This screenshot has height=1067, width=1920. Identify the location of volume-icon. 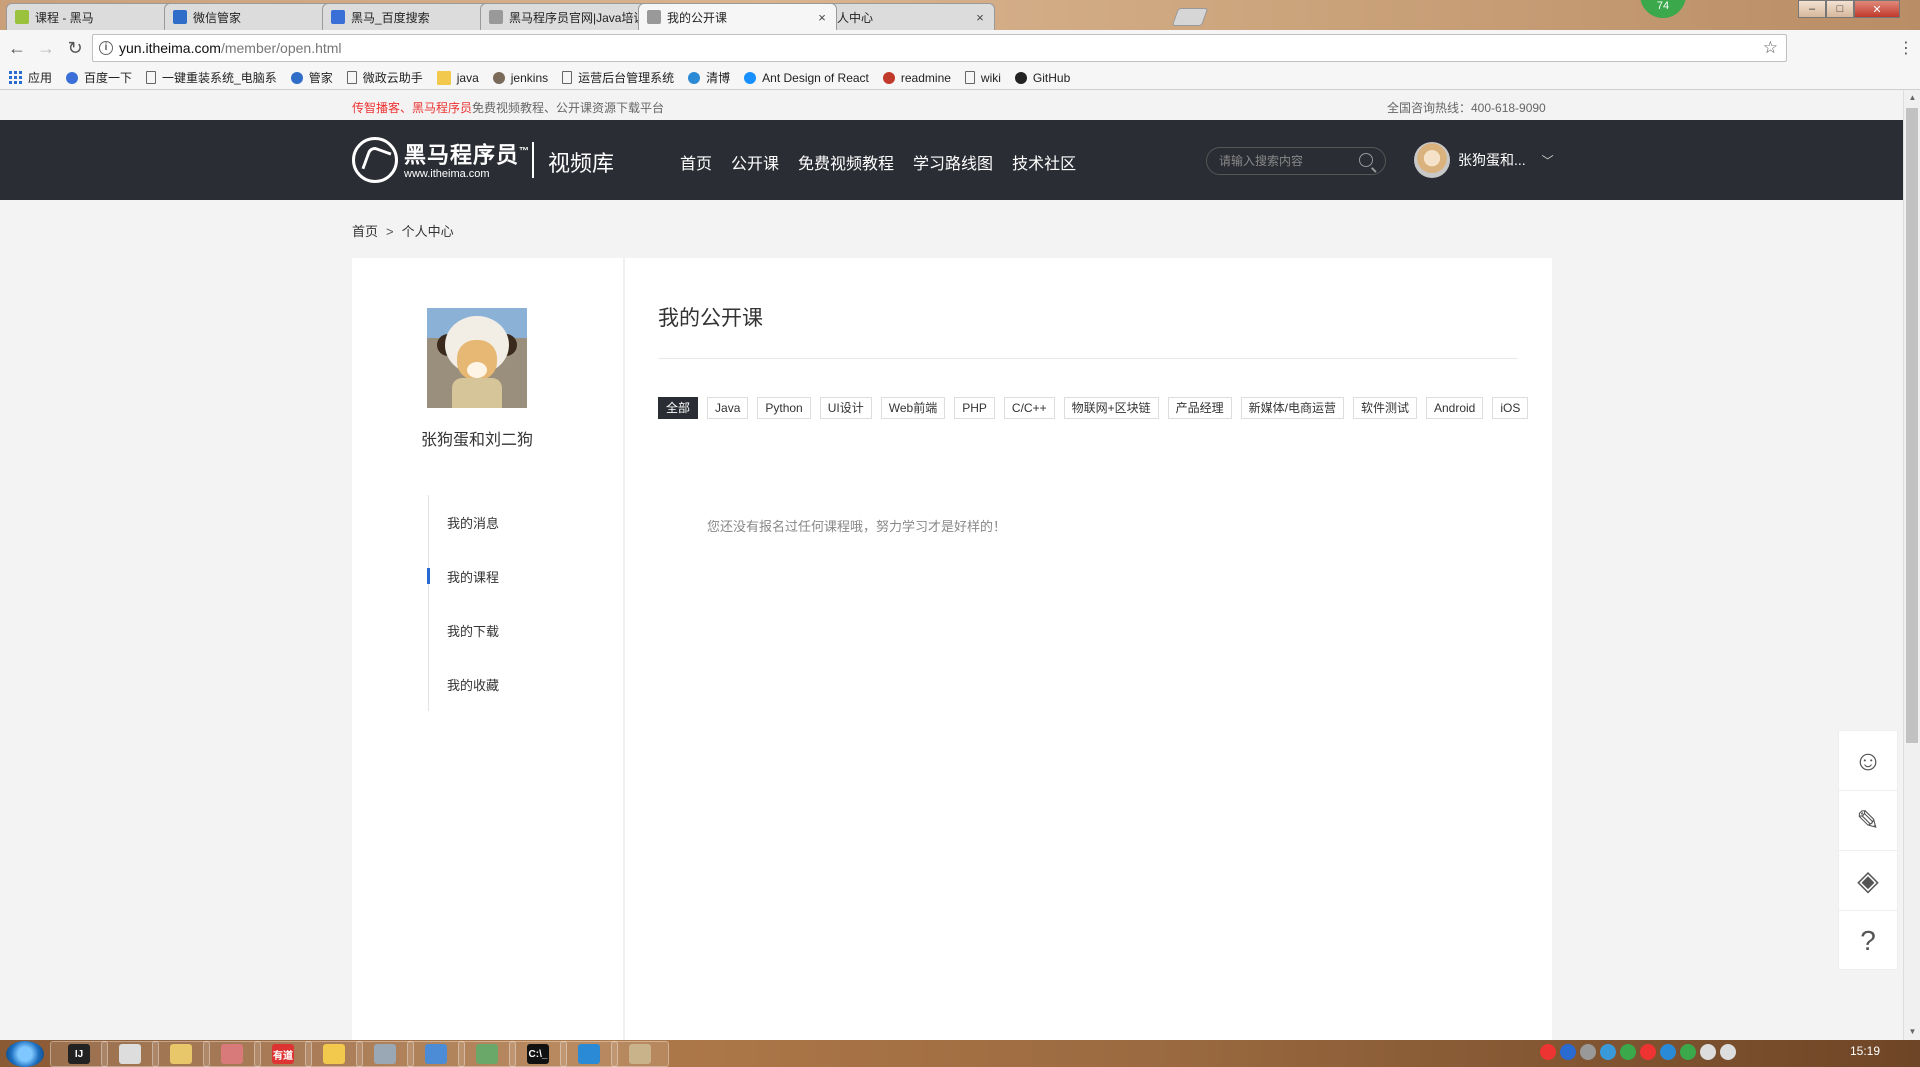
(1708, 1052).